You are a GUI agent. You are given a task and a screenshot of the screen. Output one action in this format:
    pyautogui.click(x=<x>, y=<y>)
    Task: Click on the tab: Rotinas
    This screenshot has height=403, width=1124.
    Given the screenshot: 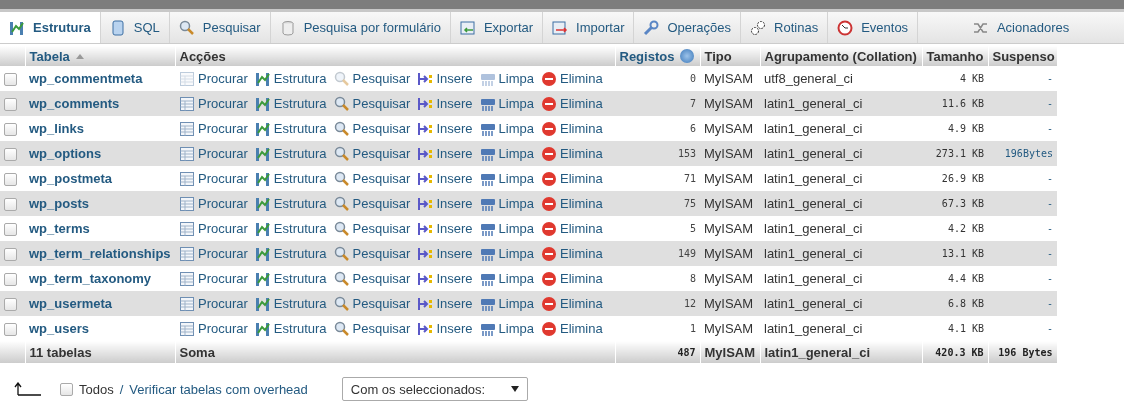 What is the action you would take?
    pyautogui.click(x=785, y=27)
    